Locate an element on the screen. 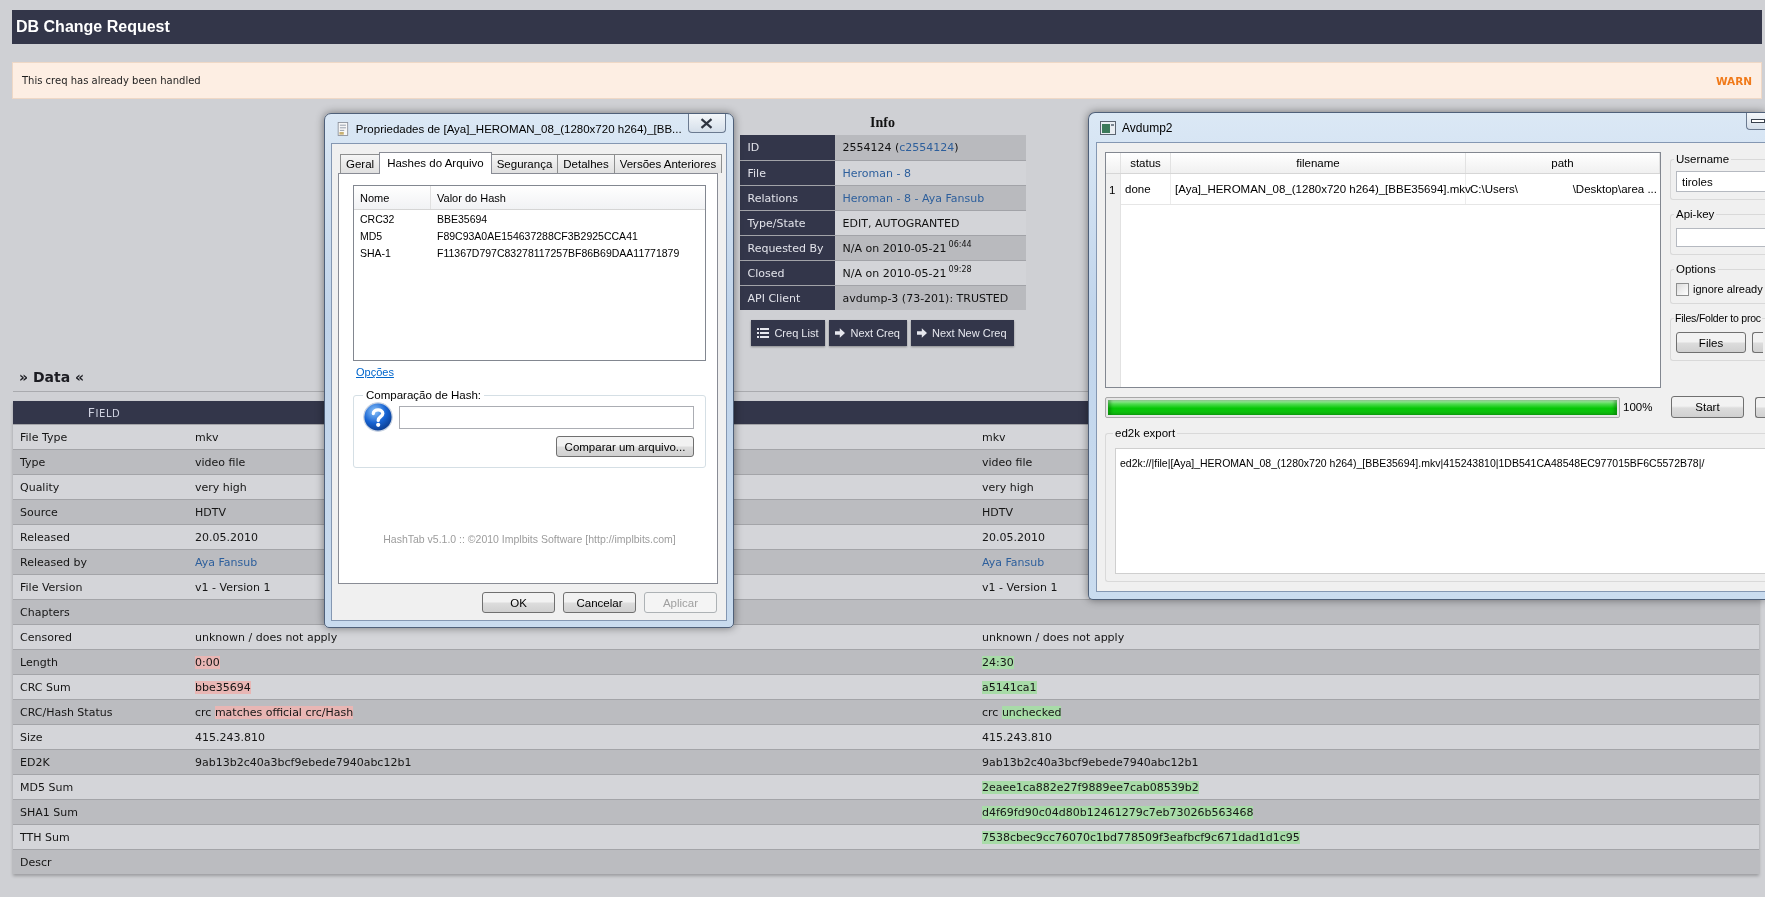 The width and height of the screenshot is (1765, 897). field-label: CRC/Hash Status is located at coordinates (66, 712).